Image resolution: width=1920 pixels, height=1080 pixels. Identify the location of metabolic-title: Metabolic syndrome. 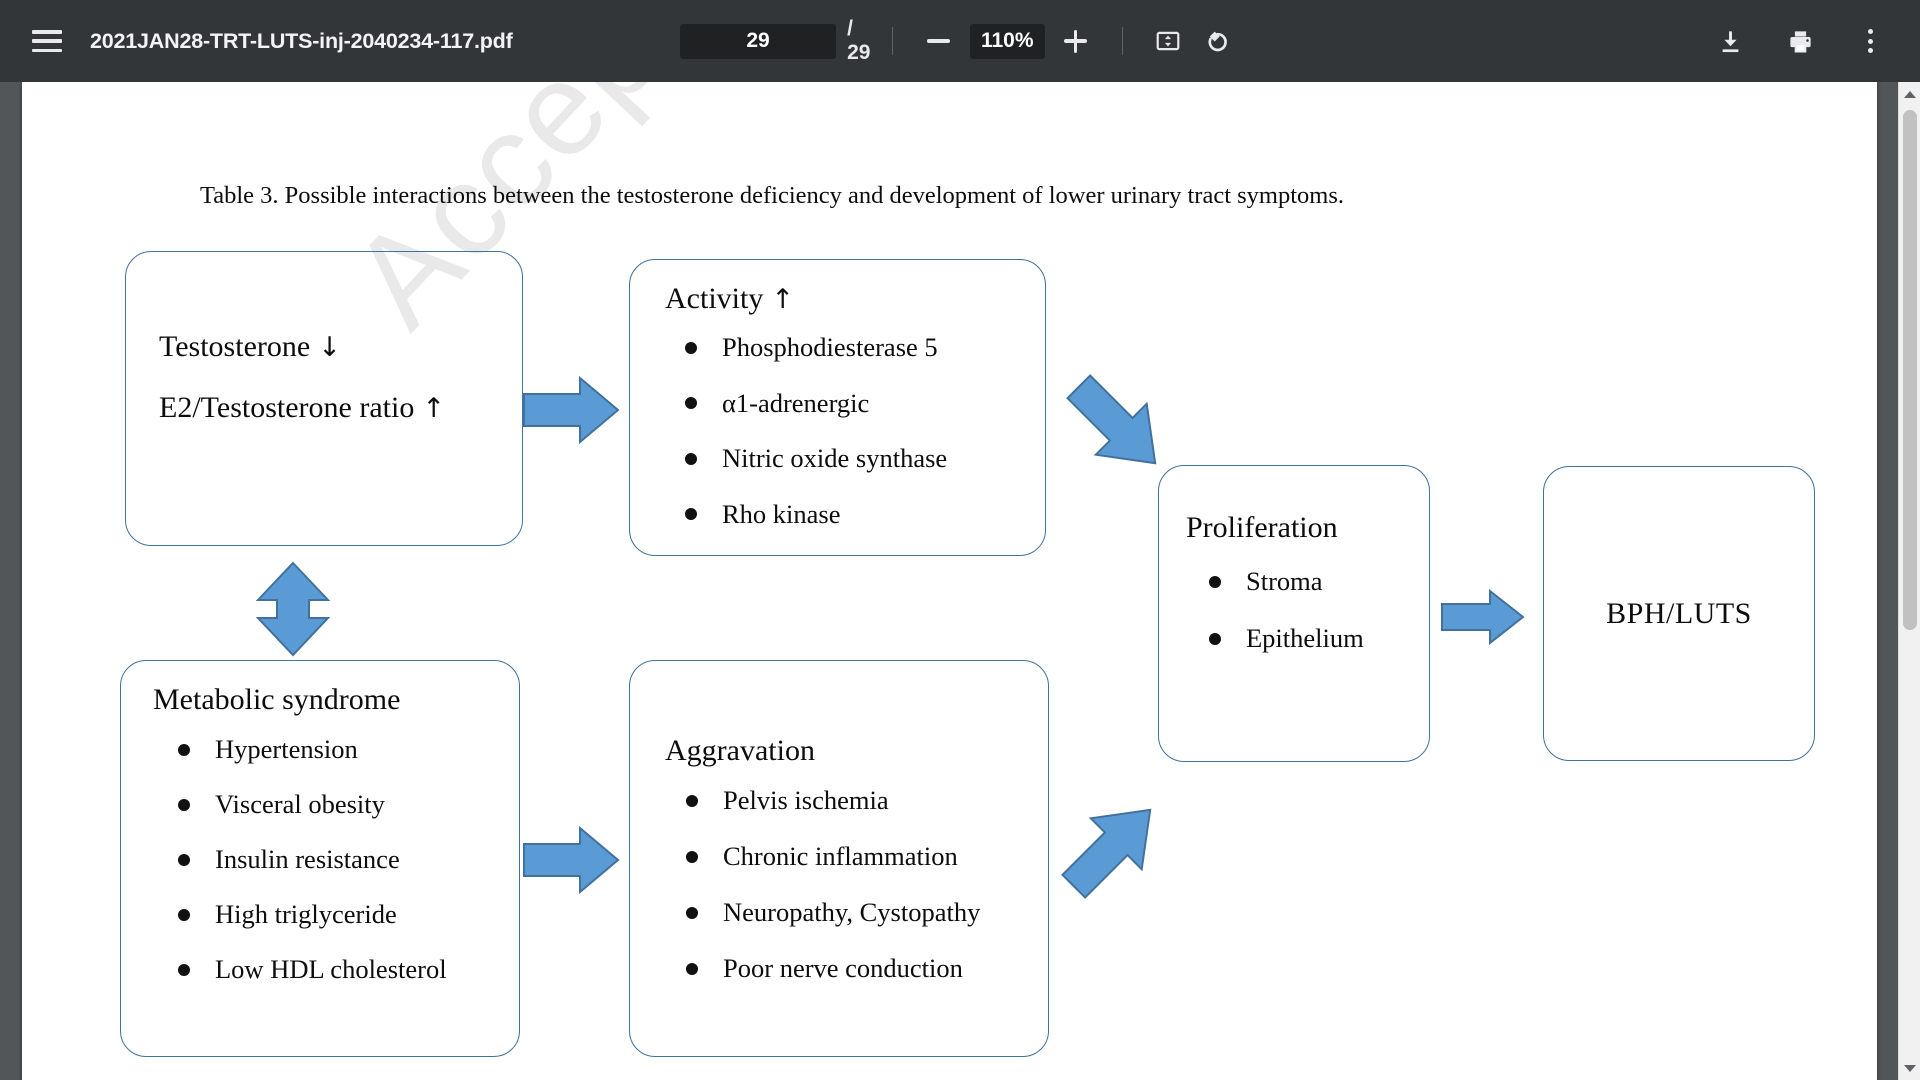
(276, 700).